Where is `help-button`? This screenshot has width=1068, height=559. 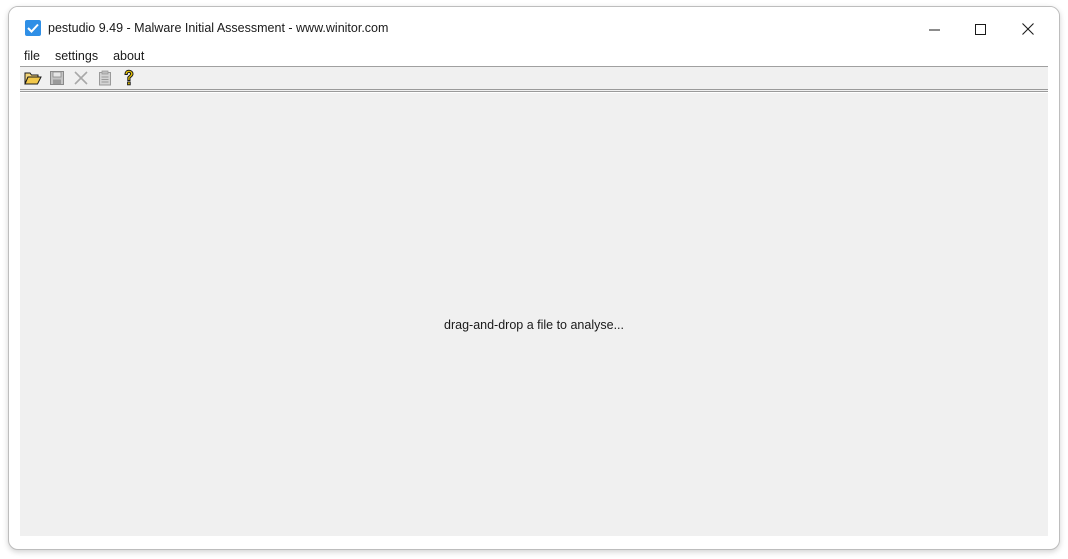
help-button is located at coordinates (129, 78).